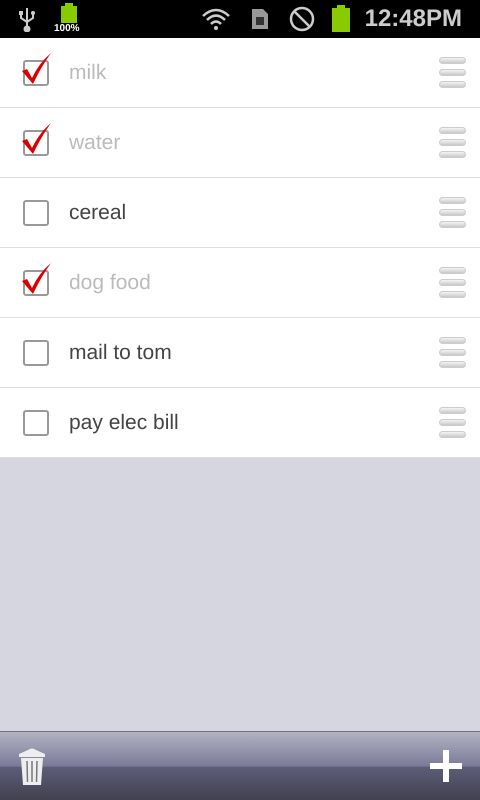 The height and width of the screenshot is (800, 480). I want to click on item-label: water, so click(95, 143).